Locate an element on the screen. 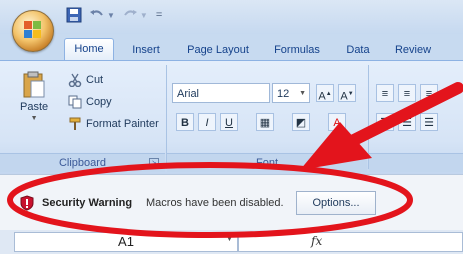 The height and width of the screenshot is (254, 463). formula-input: fx is located at coordinates (350, 242).